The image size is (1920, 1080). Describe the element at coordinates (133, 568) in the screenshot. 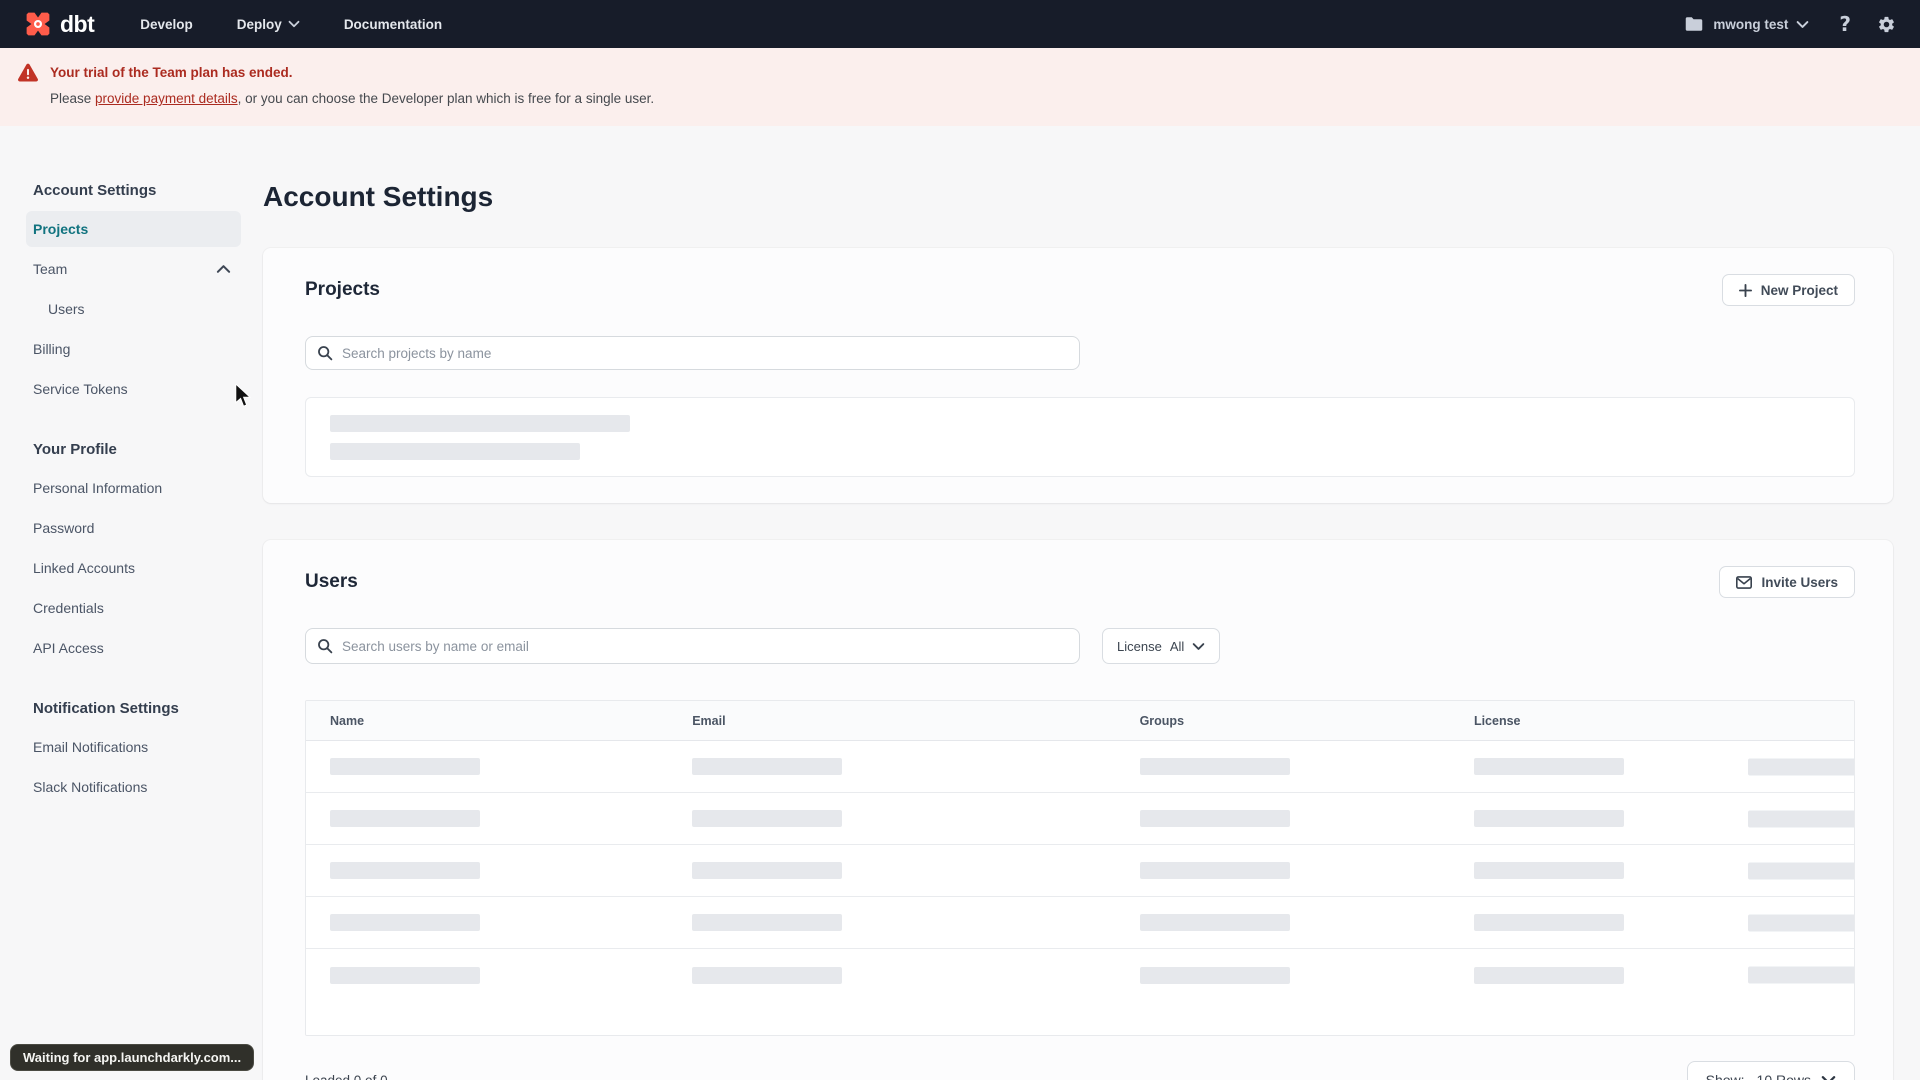

I see `sidebar-item-linked-accounts: Linked Accounts` at that location.